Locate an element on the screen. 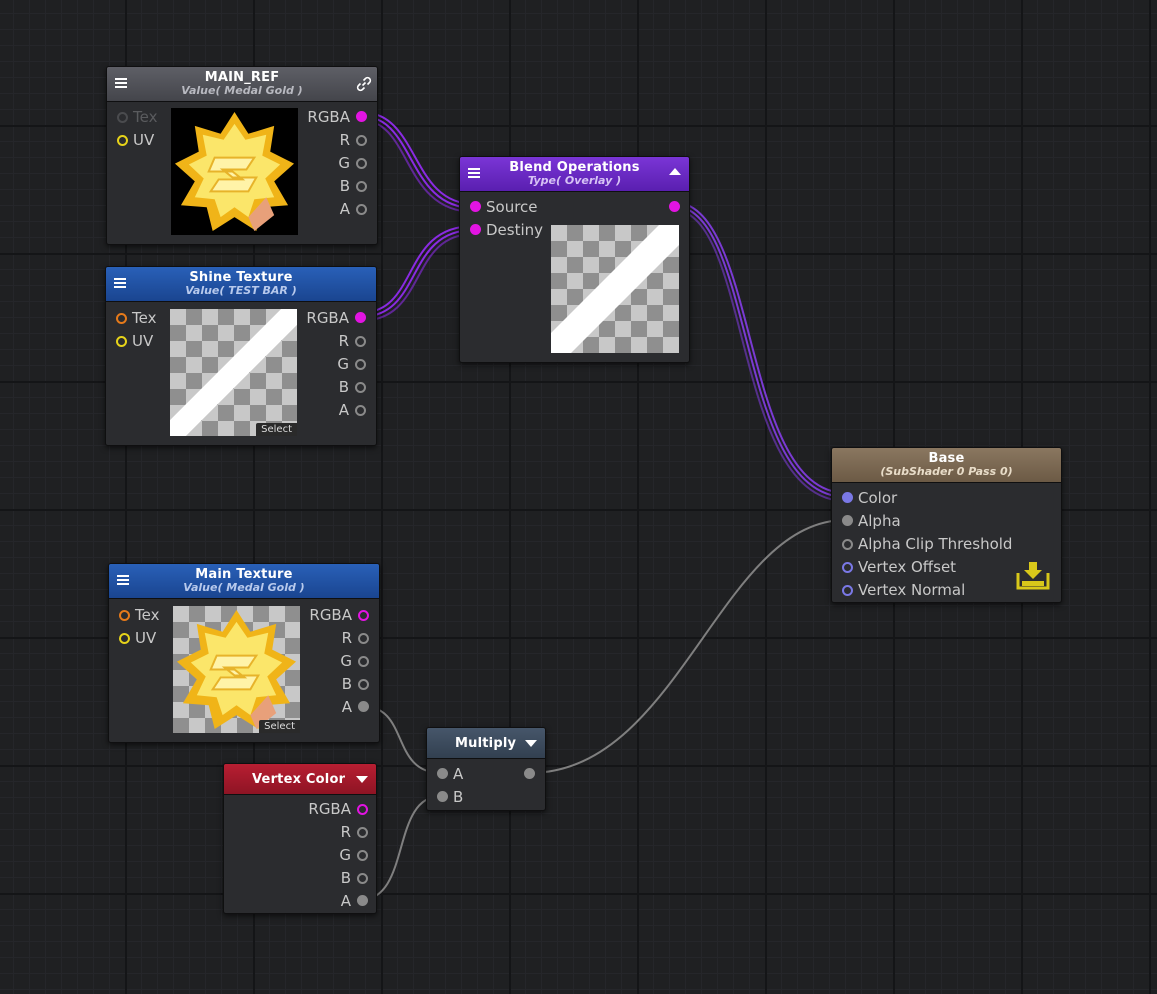 Image resolution: width=1157 pixels, height=994 pixels. port-color: Color is located at coordinates (869, 498).